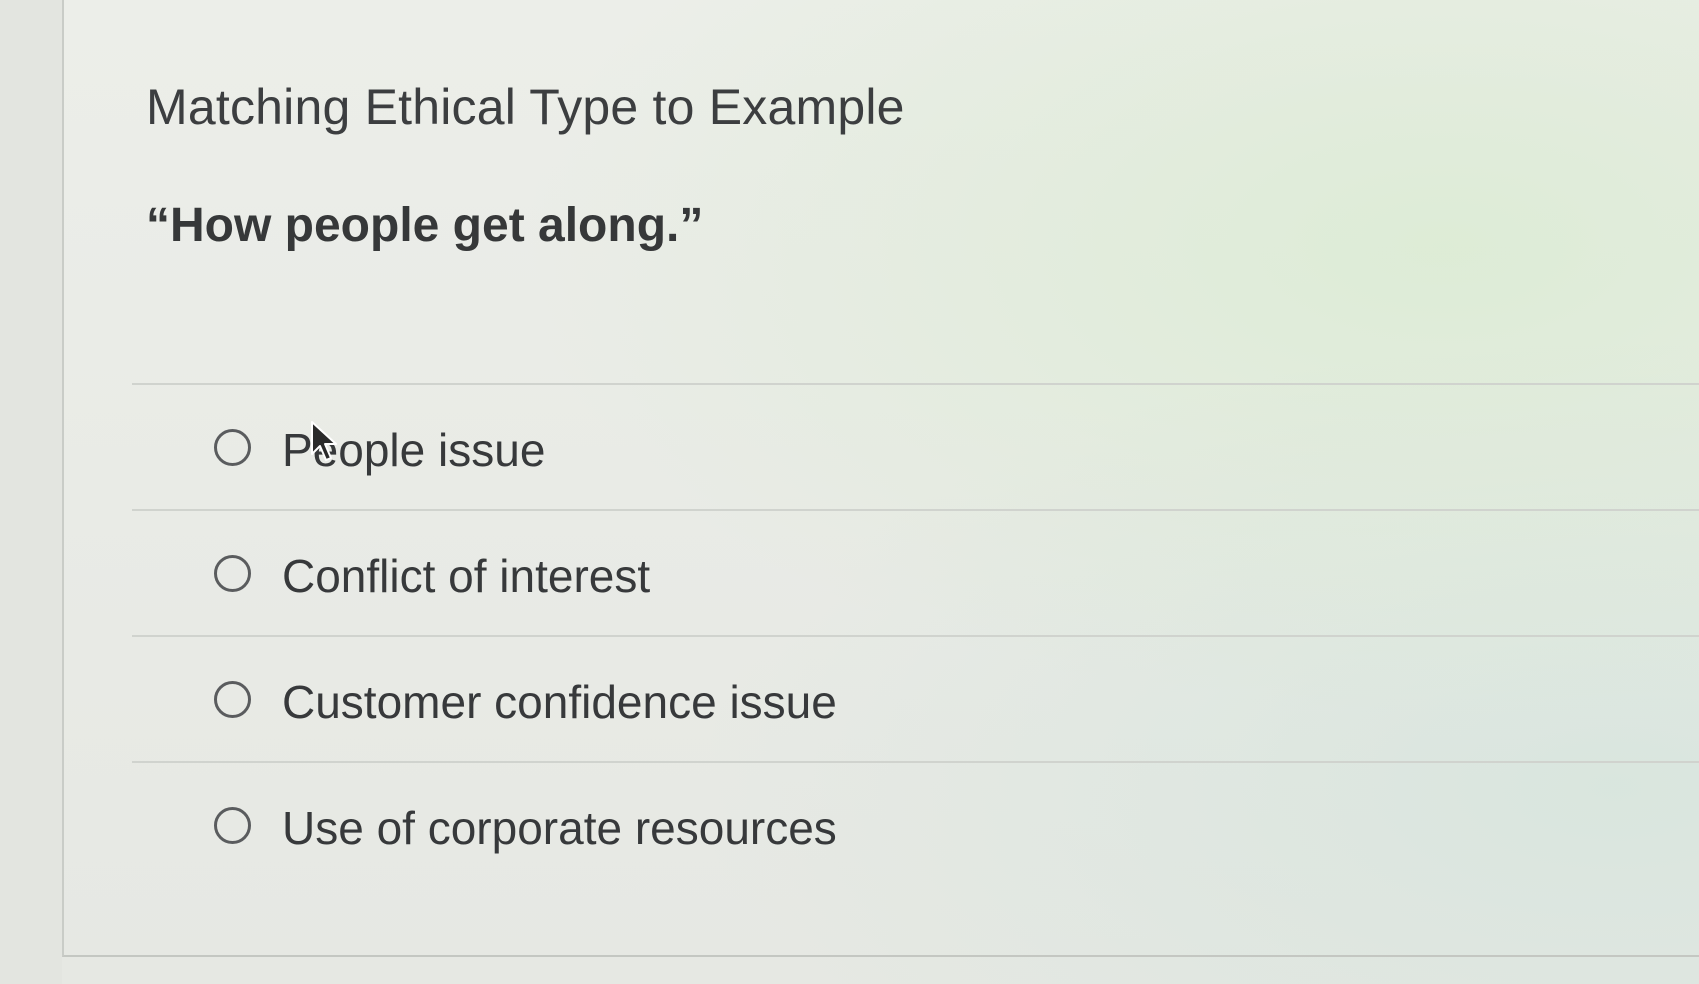  Describe the element at coordinates (232, 447) in the screenshot. I see `radio-button-people-issue` at that location.